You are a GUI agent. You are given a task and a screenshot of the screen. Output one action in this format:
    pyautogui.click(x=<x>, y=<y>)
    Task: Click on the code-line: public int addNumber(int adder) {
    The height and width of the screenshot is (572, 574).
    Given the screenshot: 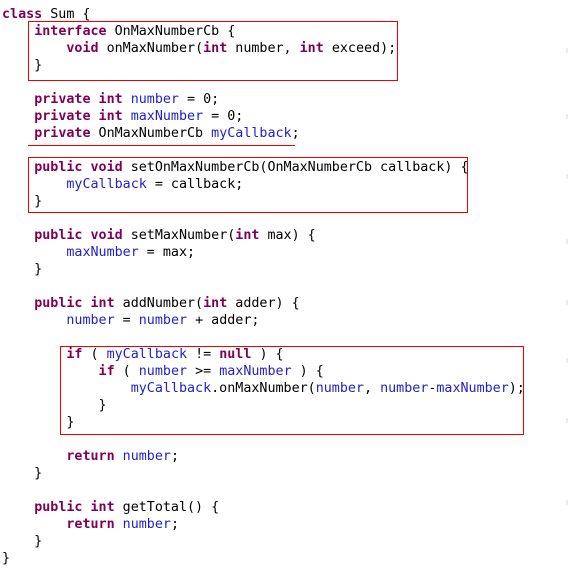 What is the action you would take?
    pyautogui.click(x=151, y=303)
    